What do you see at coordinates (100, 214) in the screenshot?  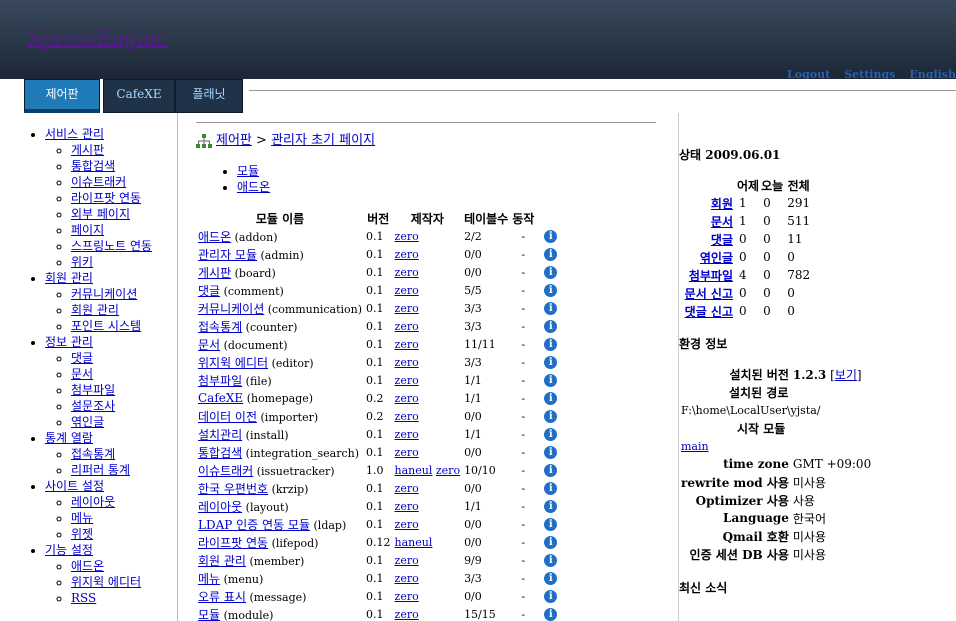 I see `sidebar-item-link: 외부 페이지` at bounding box center [100, 214].